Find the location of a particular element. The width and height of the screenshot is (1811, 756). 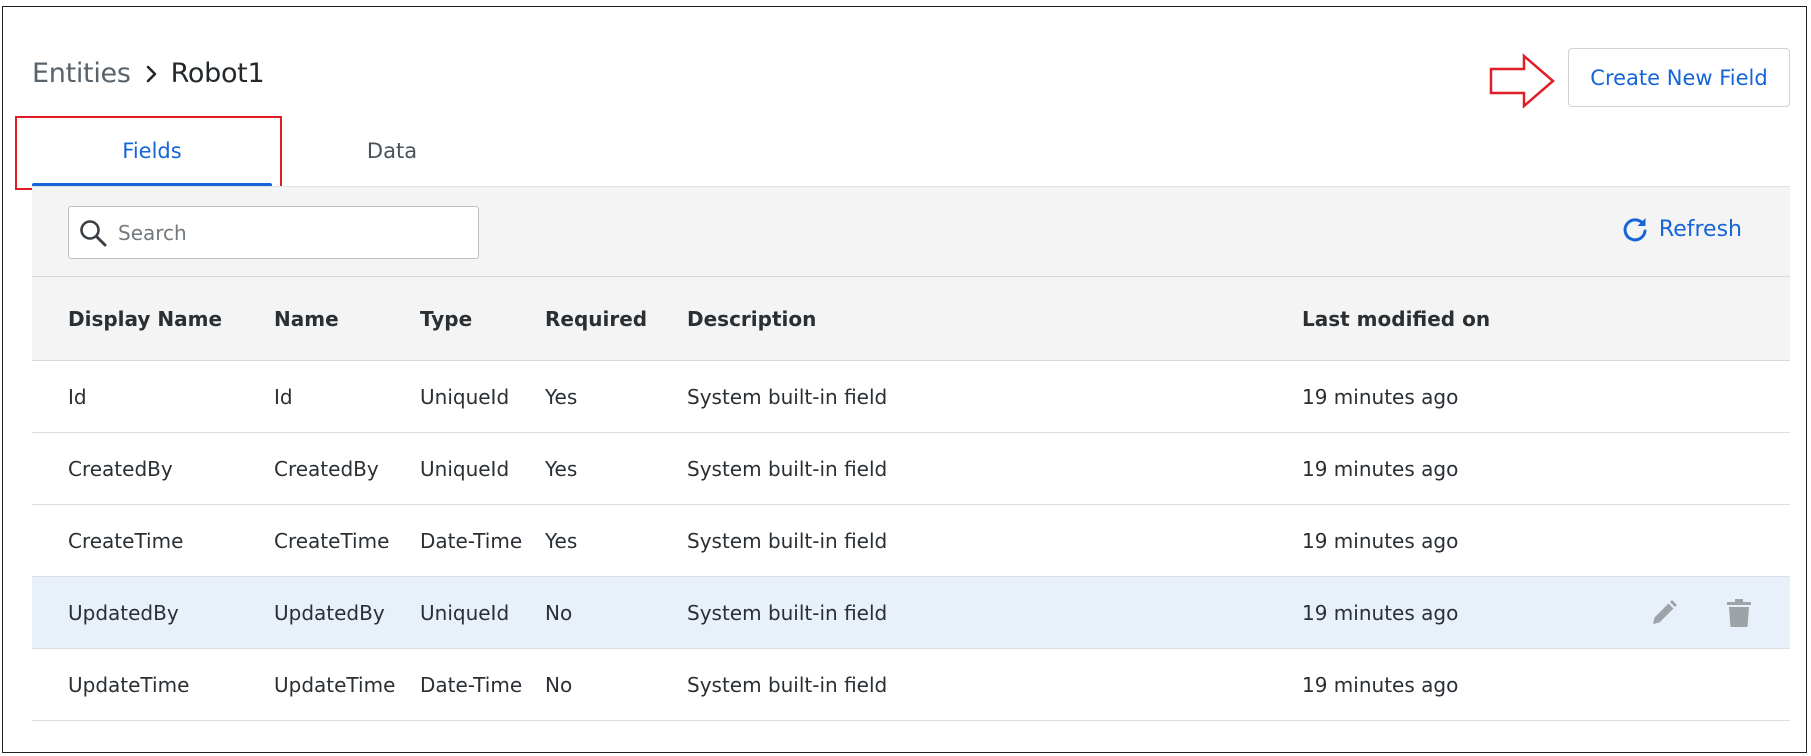

cell-name: CreateTime is located at coordinates (332, 540).